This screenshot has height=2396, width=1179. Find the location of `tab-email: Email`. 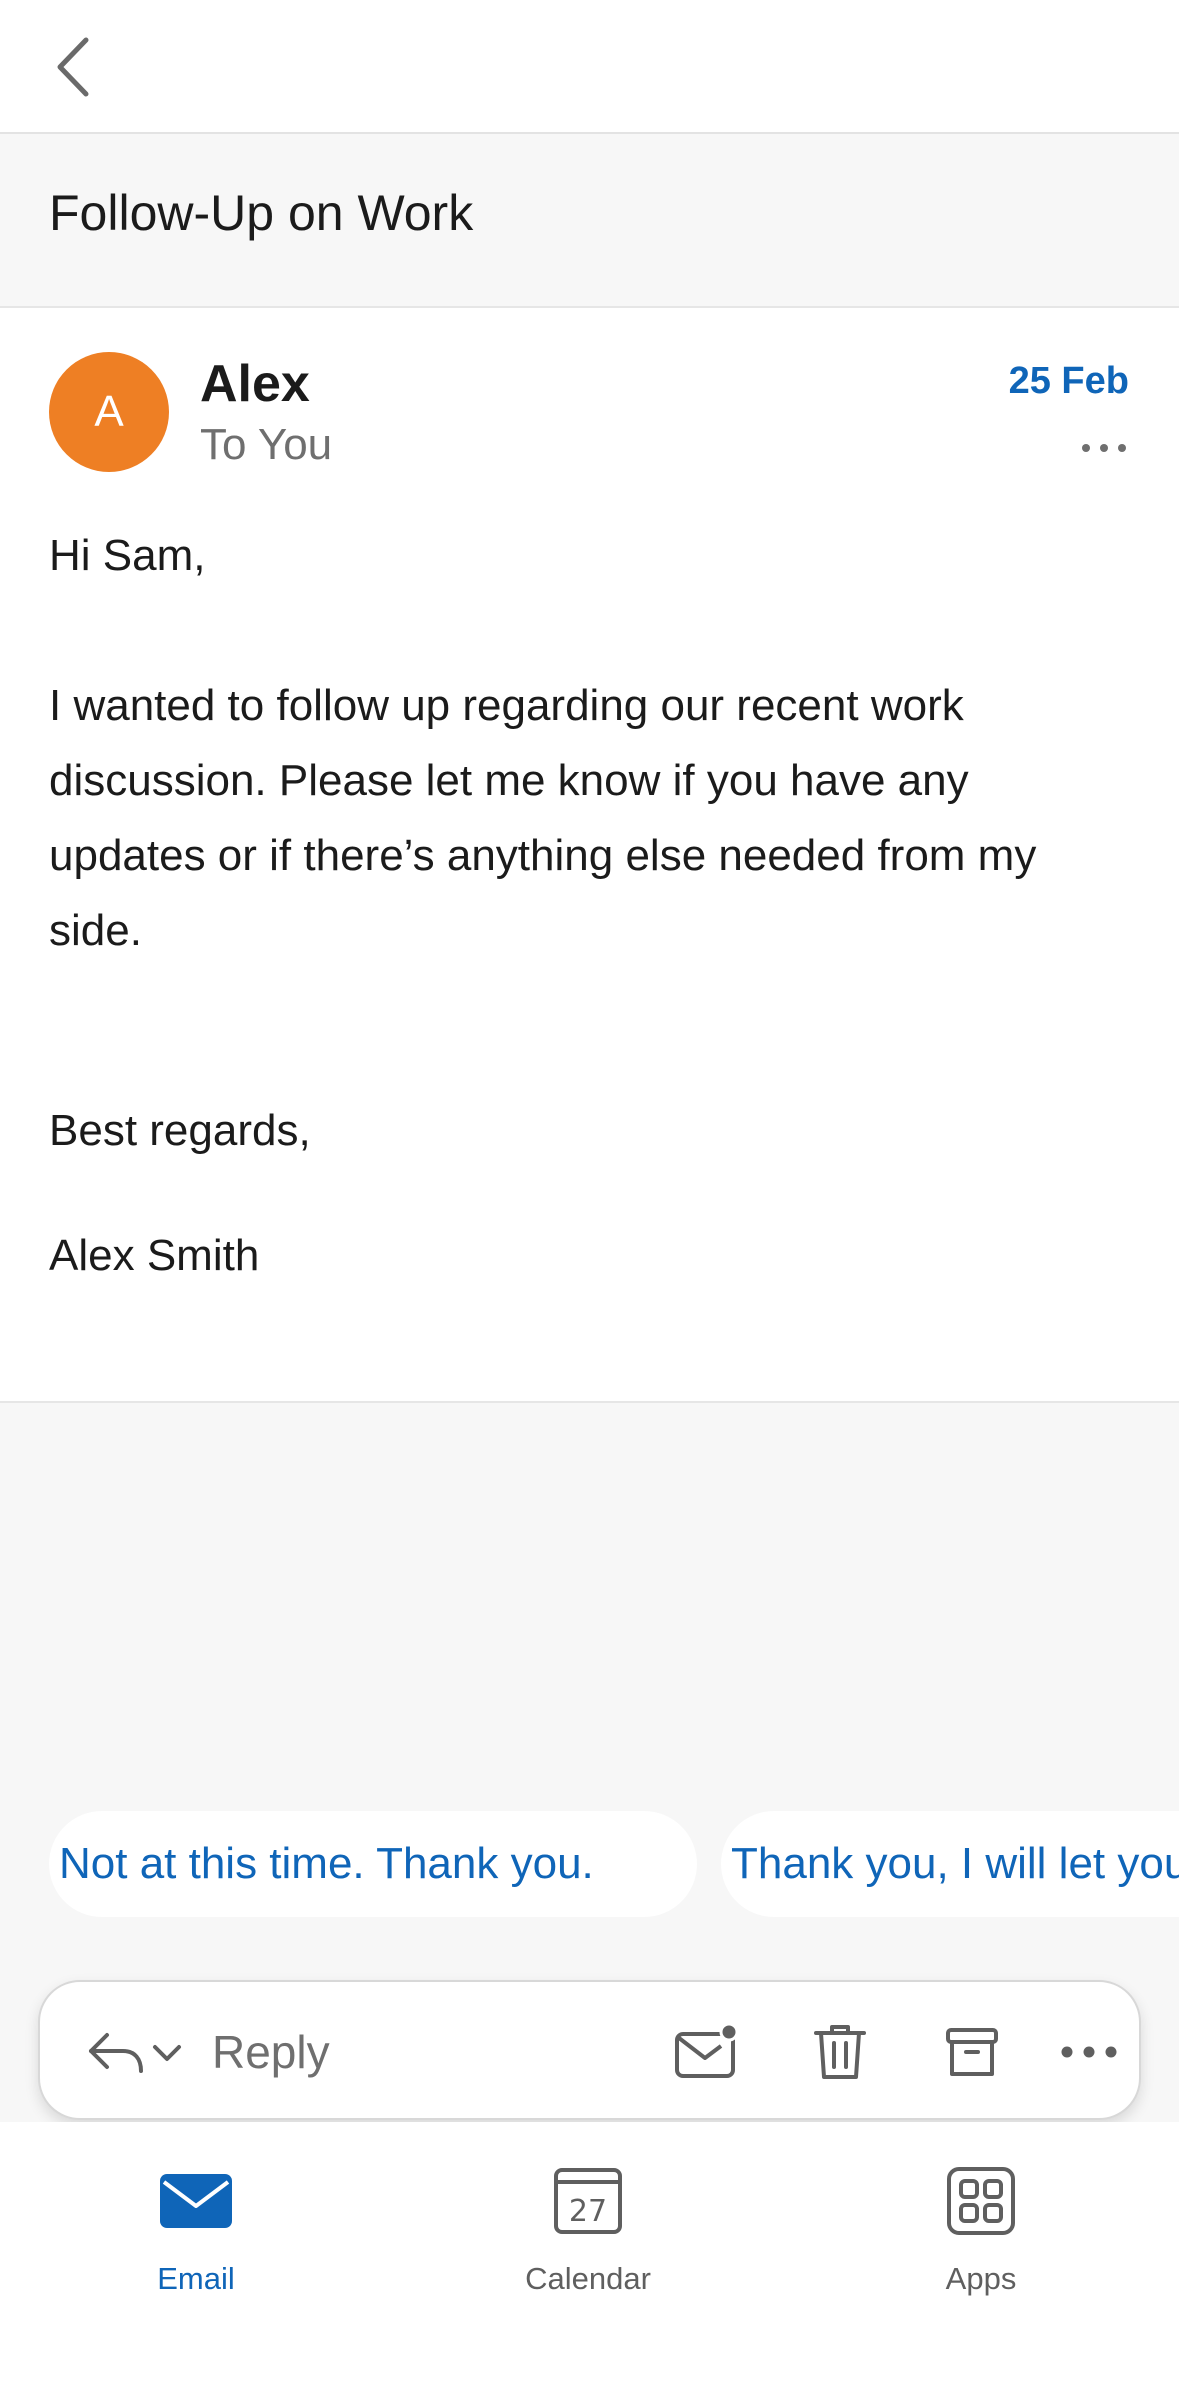

tab-email: Email is located at coordinates (196, 2236).